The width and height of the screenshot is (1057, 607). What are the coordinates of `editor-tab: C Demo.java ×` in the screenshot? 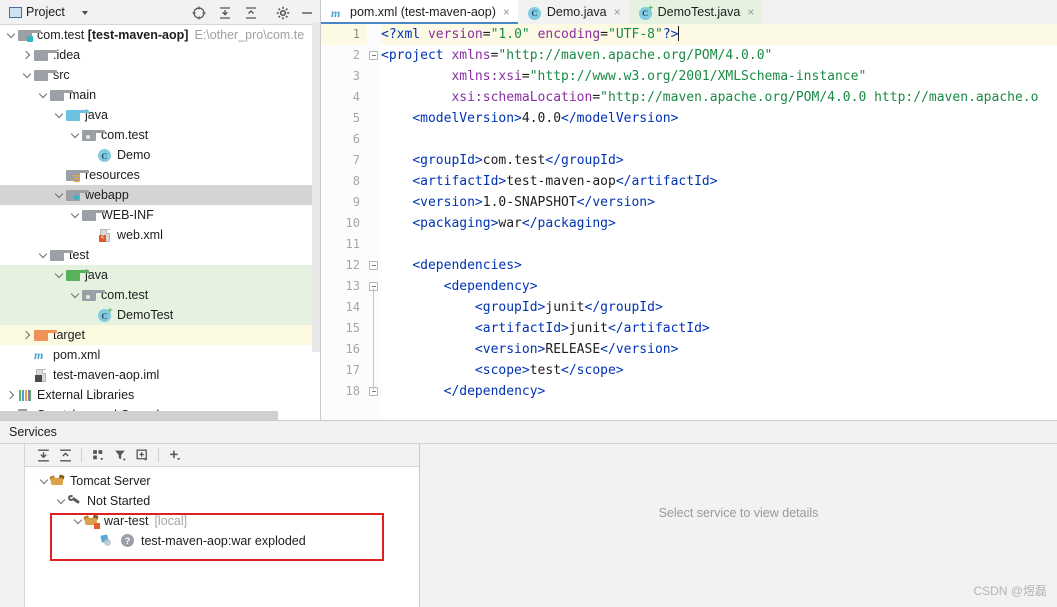 It's located at (573, 12).